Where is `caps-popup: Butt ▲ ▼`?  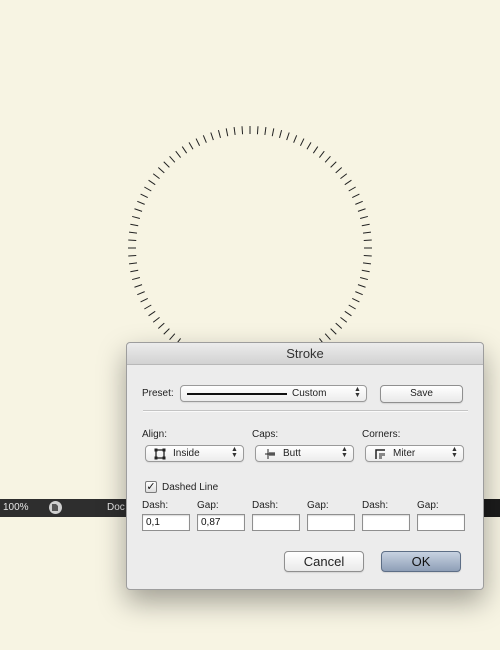
caps-popup: Butt ▲ ▼ is located at coordinates (304, 453).